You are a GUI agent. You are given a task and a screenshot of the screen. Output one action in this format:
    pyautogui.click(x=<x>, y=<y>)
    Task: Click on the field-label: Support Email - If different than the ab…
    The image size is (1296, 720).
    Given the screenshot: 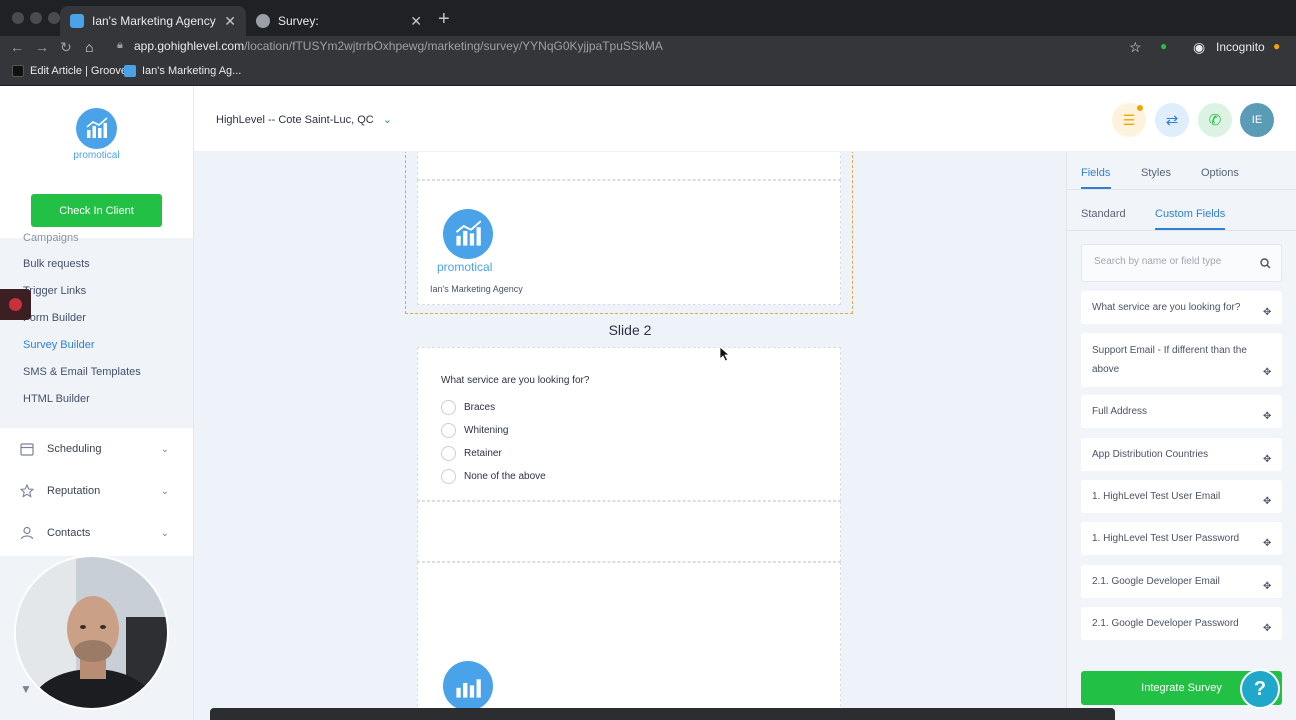 What is the action you would take?
    pyautogui.click(x=1169, y=360)
    